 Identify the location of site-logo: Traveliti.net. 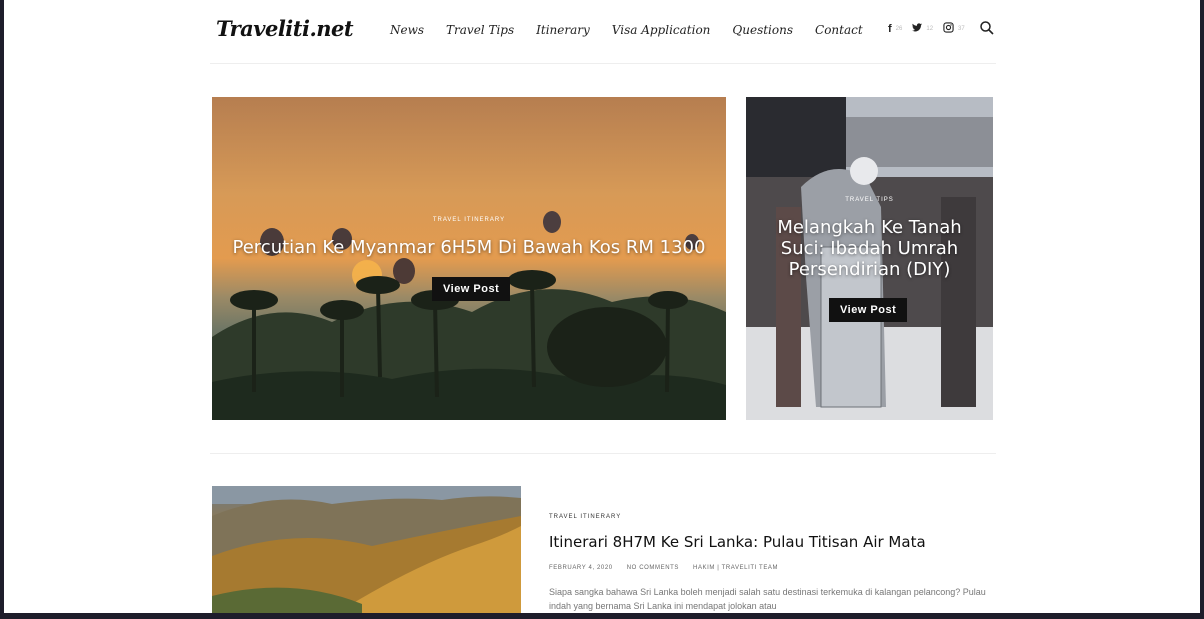
(285, 28).